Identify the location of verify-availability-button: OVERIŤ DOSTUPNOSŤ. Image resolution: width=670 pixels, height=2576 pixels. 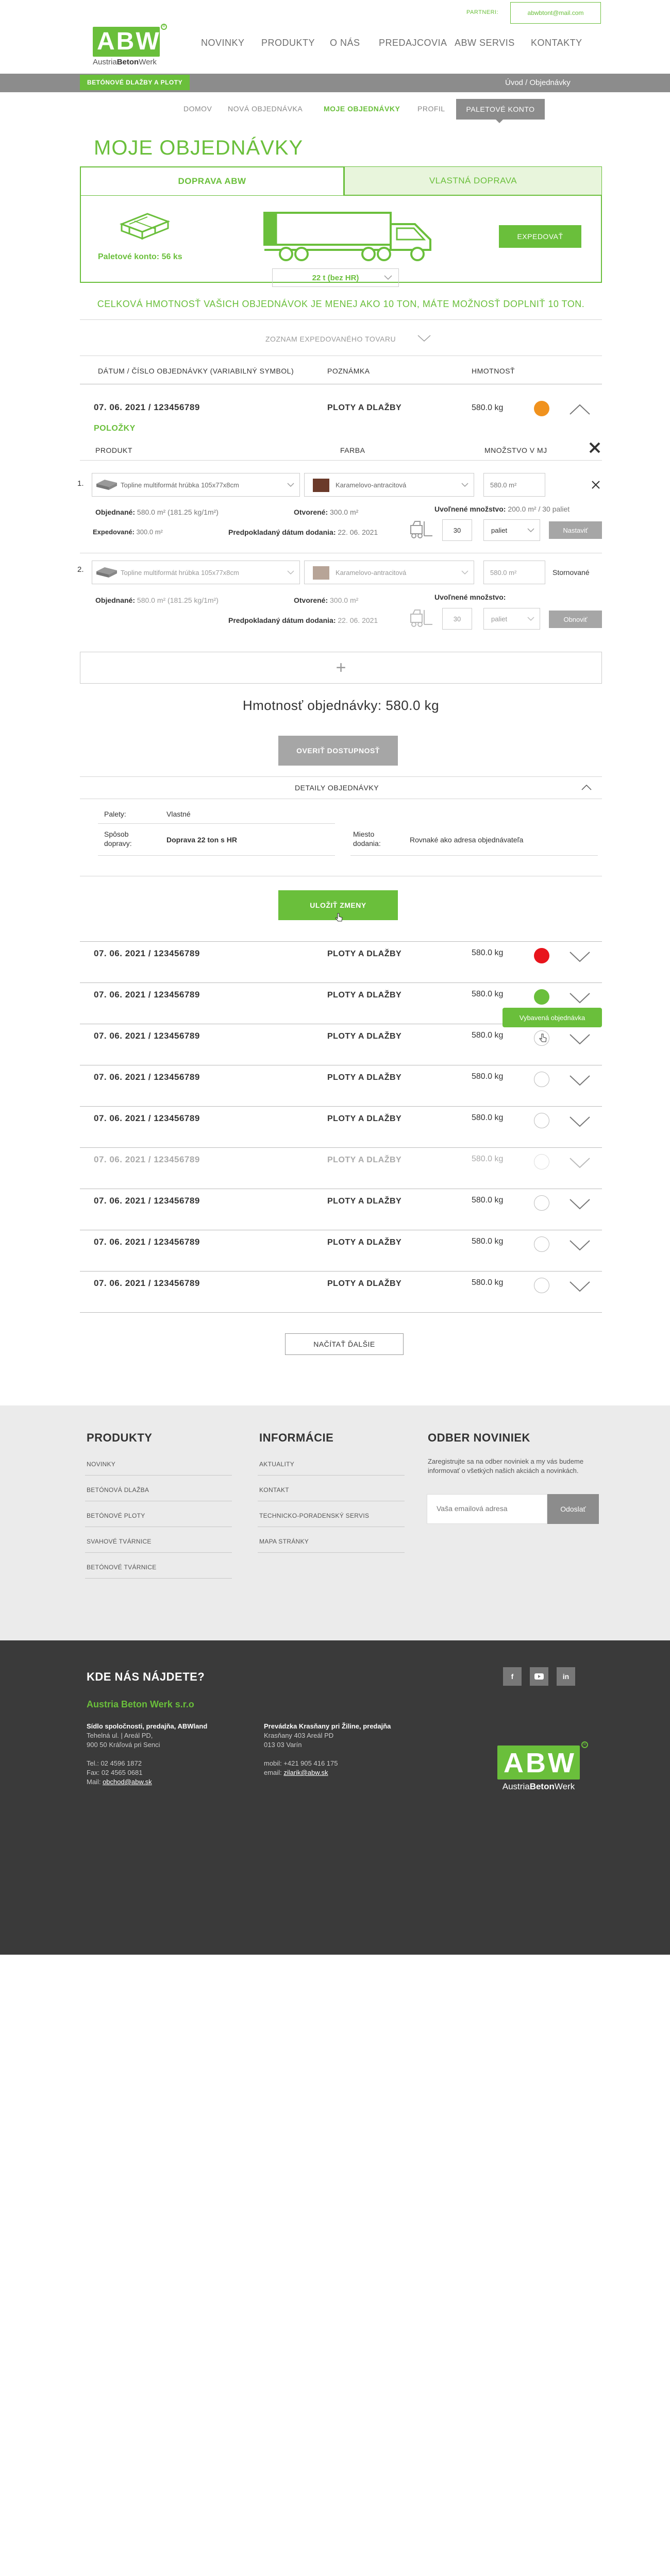
(338, 751).